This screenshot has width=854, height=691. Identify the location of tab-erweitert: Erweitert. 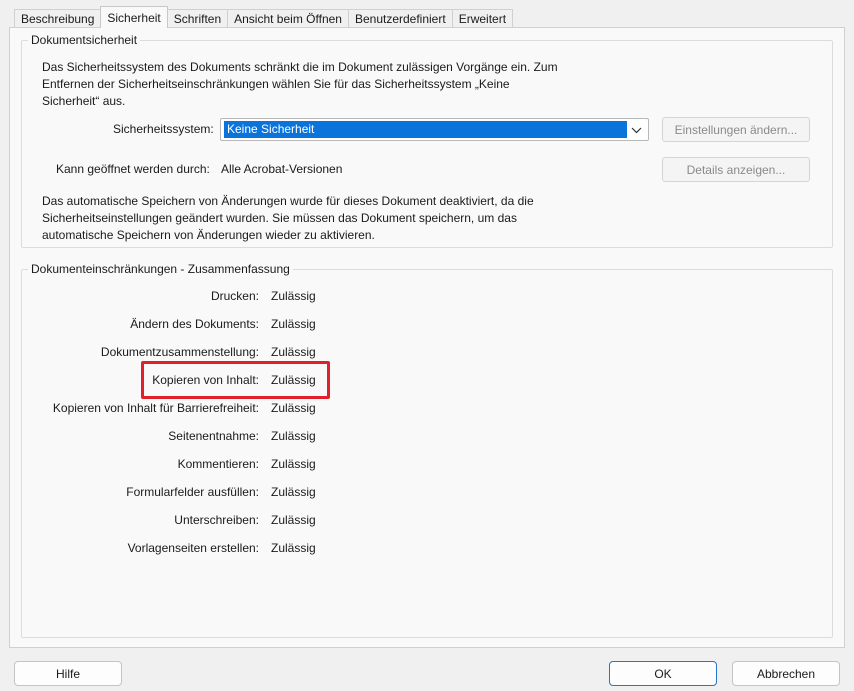
(482, 18).